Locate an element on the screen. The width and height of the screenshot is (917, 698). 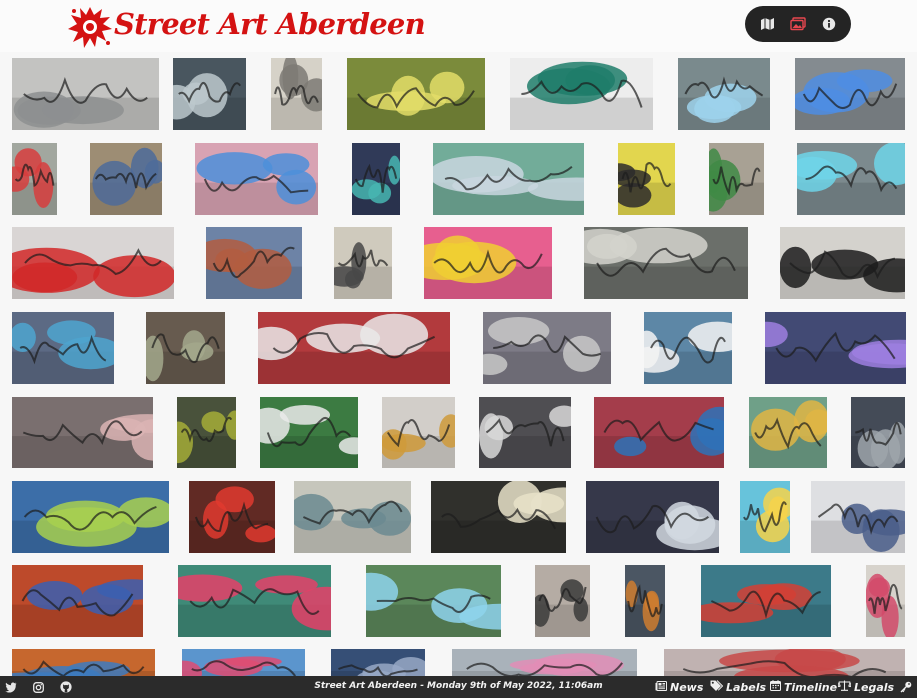
paint-splat-logo-icon is located at coordinates (90, 27).